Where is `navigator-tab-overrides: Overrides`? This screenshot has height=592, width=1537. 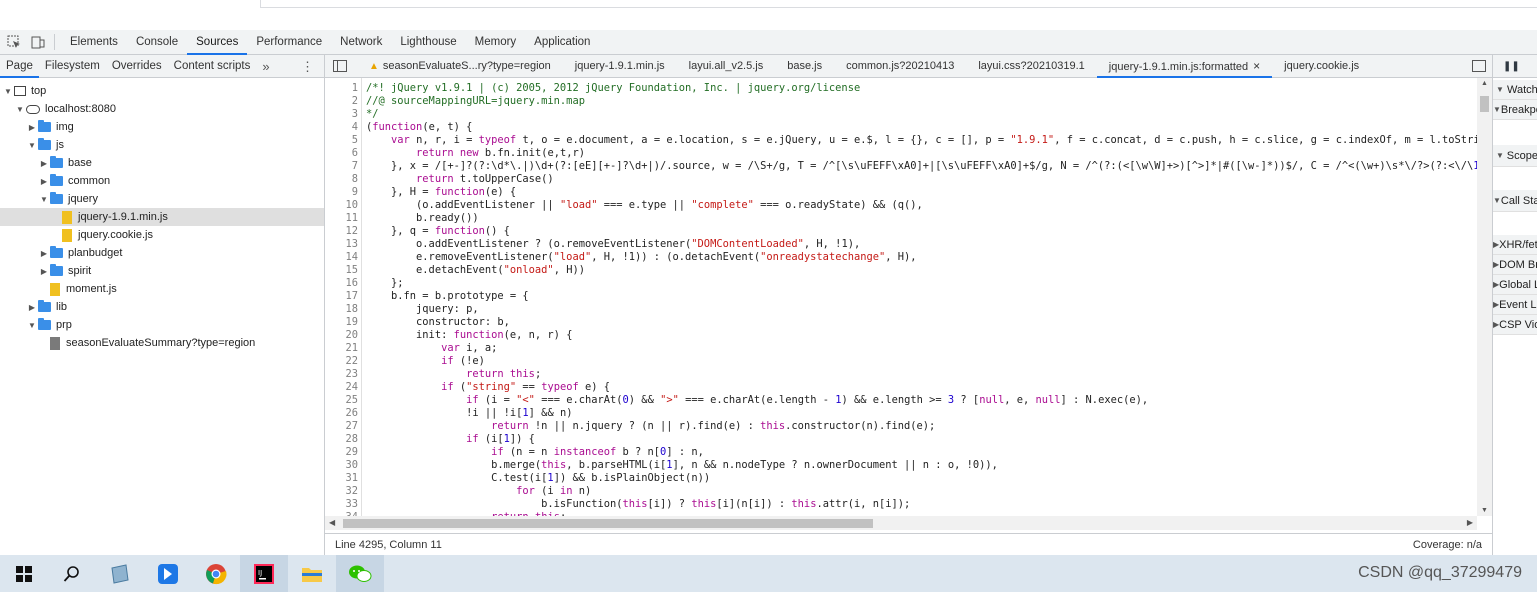 navigator-tab-overrides: Overrides is located at coordinates (137, 66).